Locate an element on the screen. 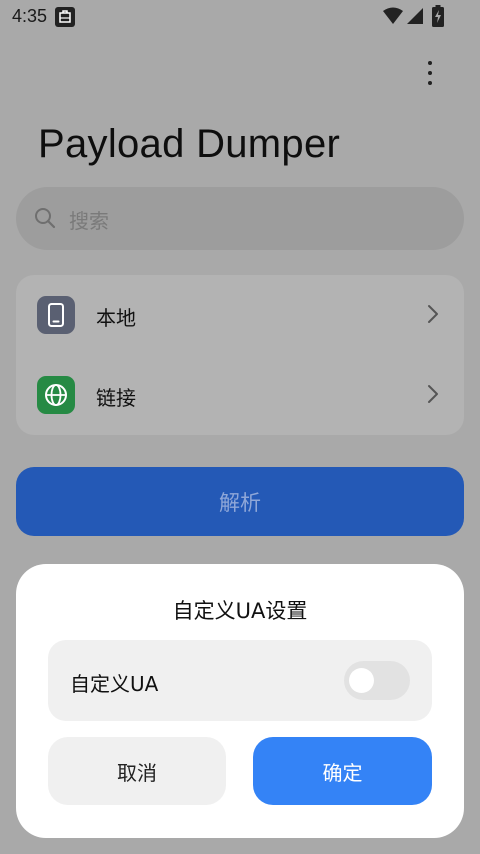 The width and height of the screenshot is (480, 854). parse-button: 解析 is located at coordinates (240, 501).